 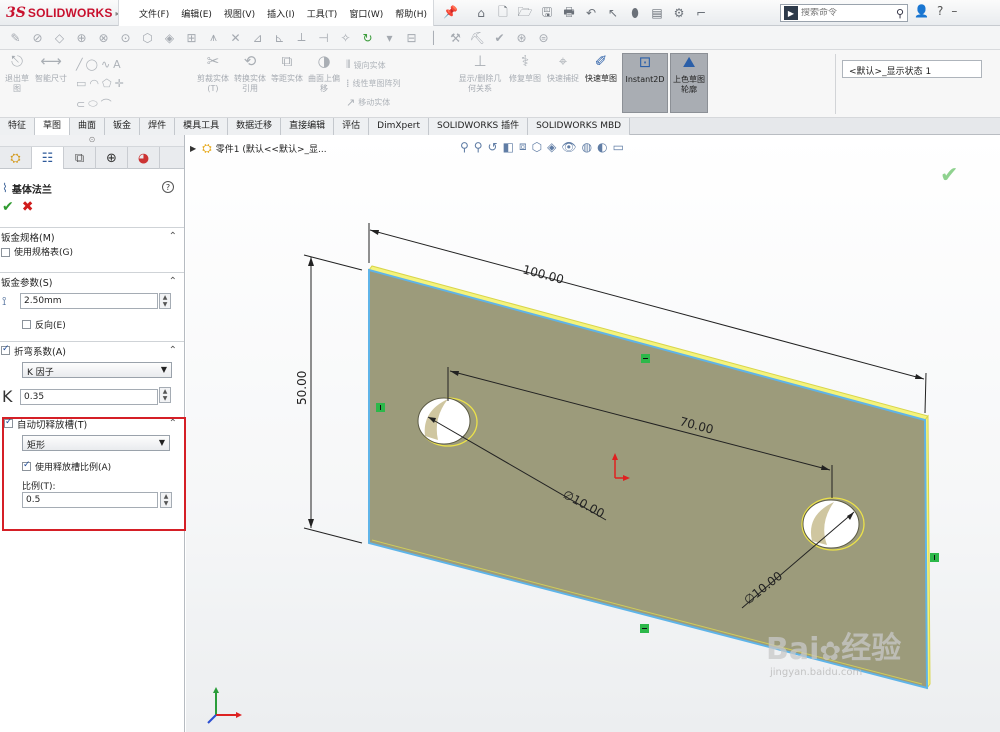 I want to click on sketch-tool-icon: ✔, so click(x=499, y=38).